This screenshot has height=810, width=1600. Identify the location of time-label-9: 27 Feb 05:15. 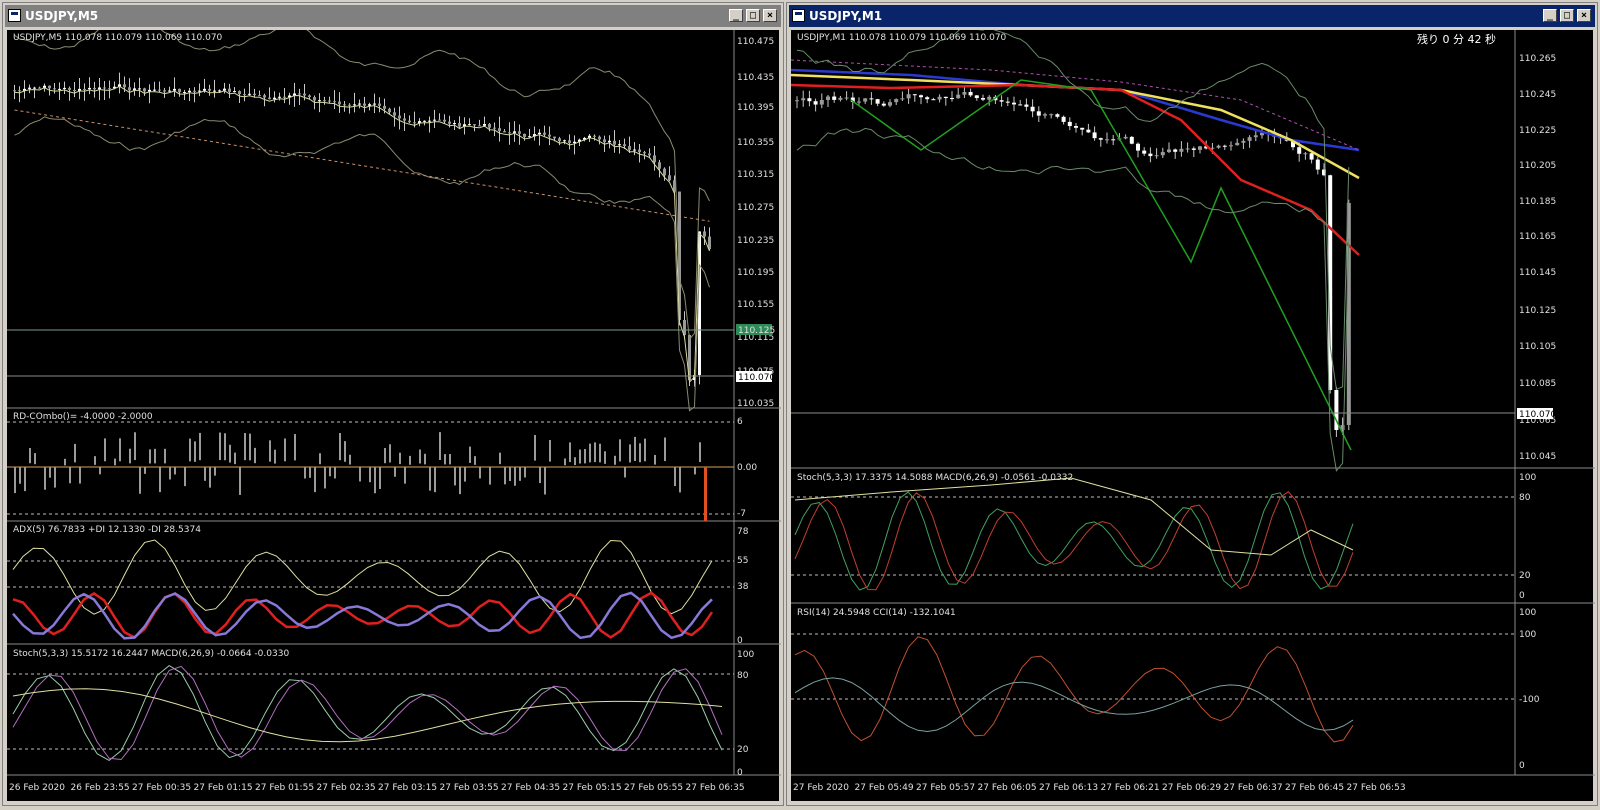
(592, 788).